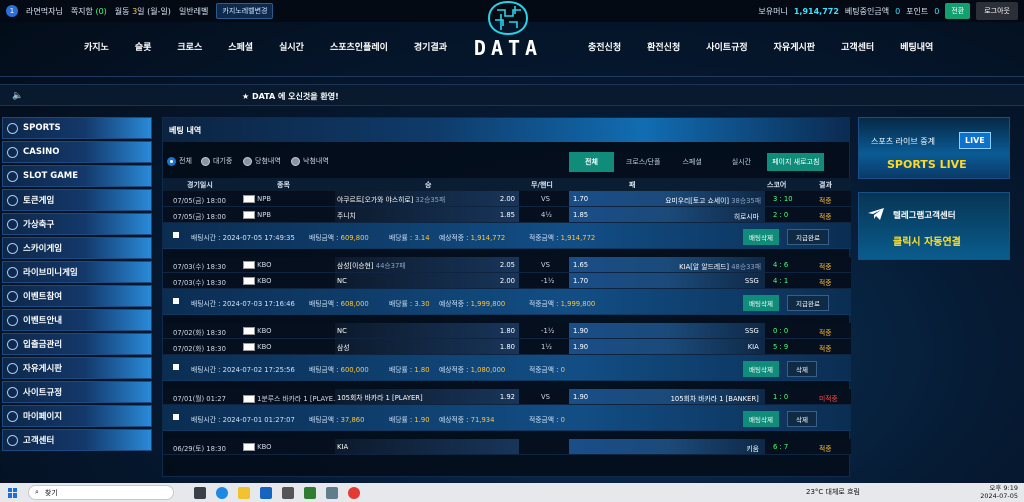 The width and height of the screenshot is (1024, 502). I want to click on home-pick: 삼성 1.80, so click(427, 346).